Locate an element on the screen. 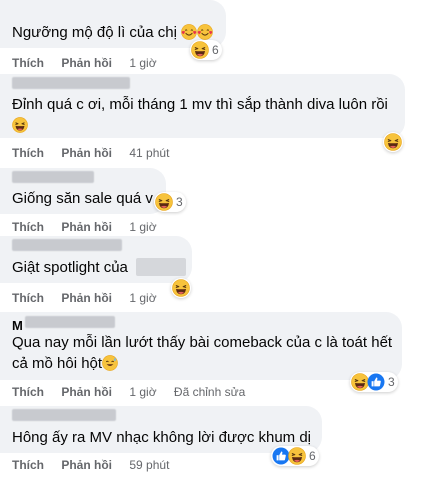  redacted-tag is located at coordinates (161, 267).